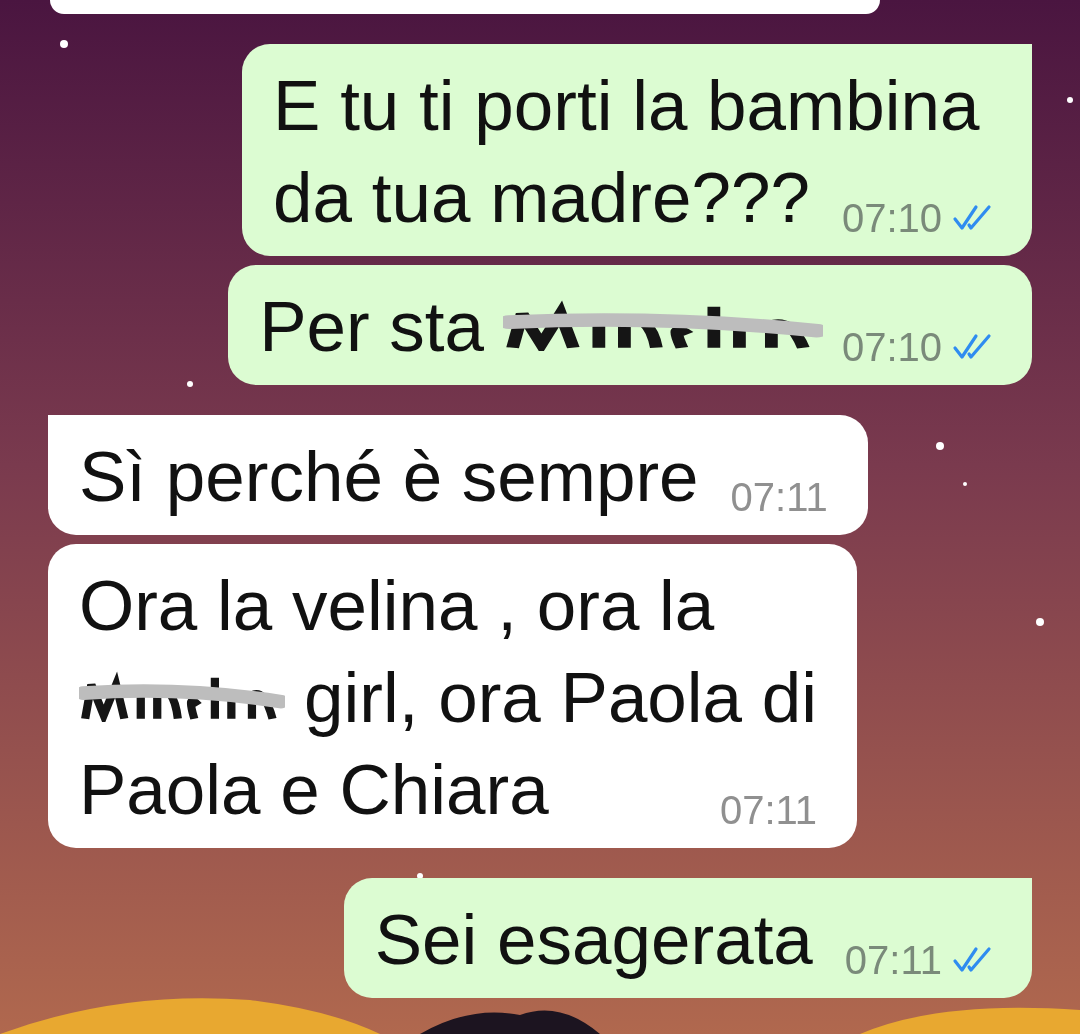 This screenshot has width=1080, height=1034. I want to click on message-text: E tu ti porti la bambina, so click(626, 105).